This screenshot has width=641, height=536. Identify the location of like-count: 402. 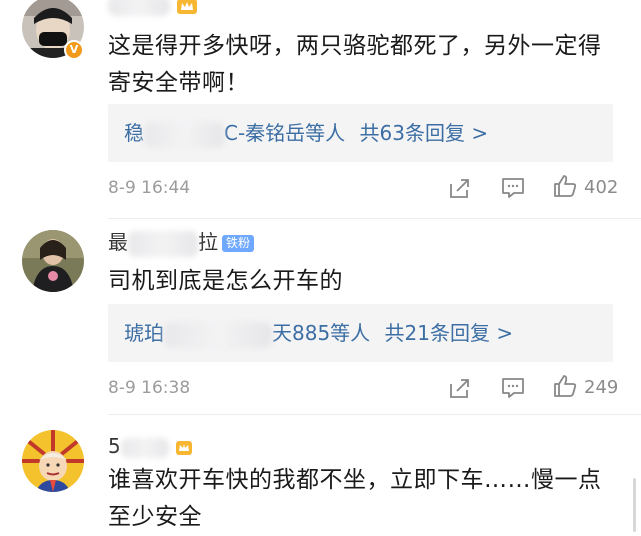
(601, 187).